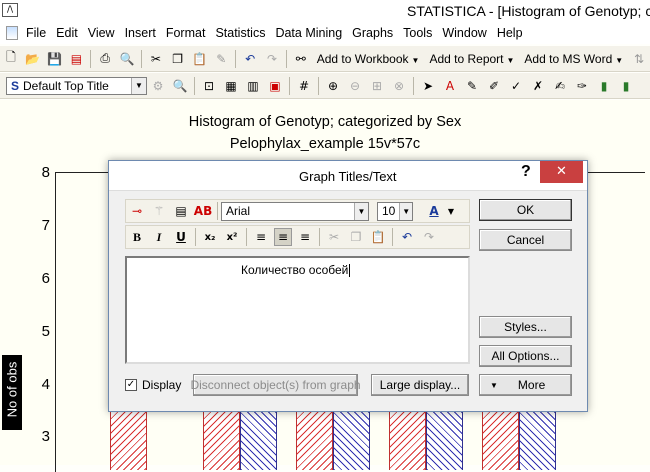  Describe the element at coordinates (368, 59) in the screenshot. I see `add-to-workbook-button: Add to Workbook ▼` at that location.